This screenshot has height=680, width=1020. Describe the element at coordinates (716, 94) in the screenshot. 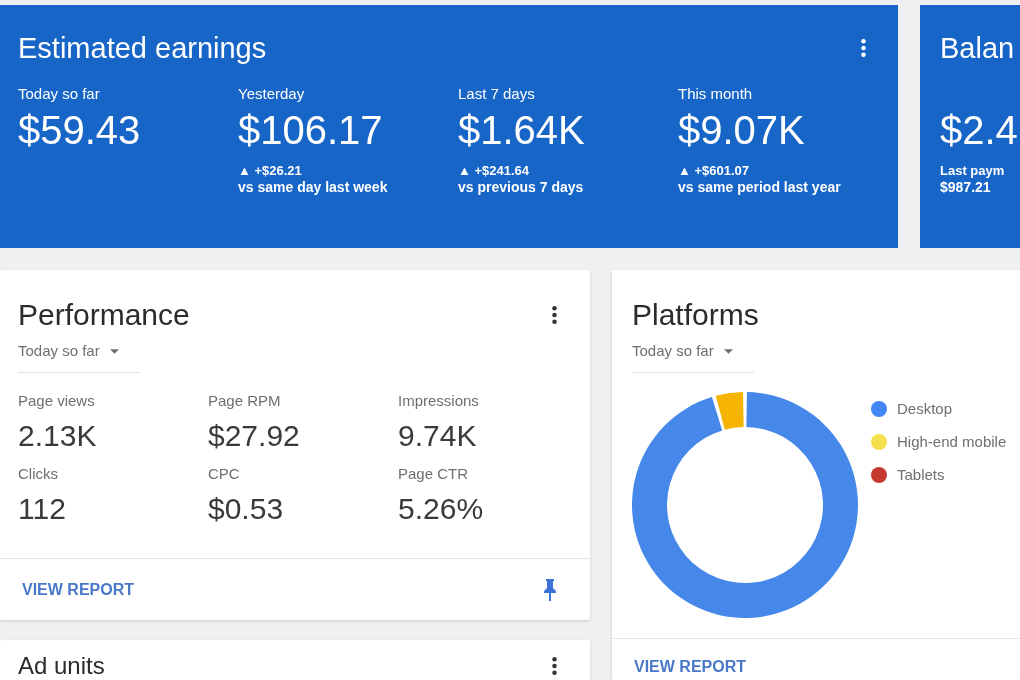

I see `stat-label: This month` at that location.